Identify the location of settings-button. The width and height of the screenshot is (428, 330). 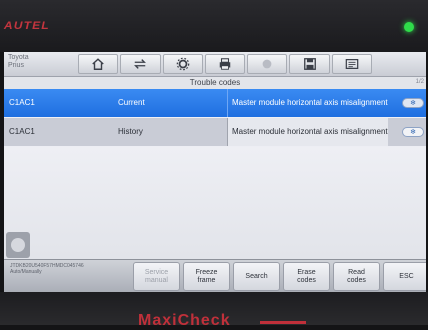
(182, 64).